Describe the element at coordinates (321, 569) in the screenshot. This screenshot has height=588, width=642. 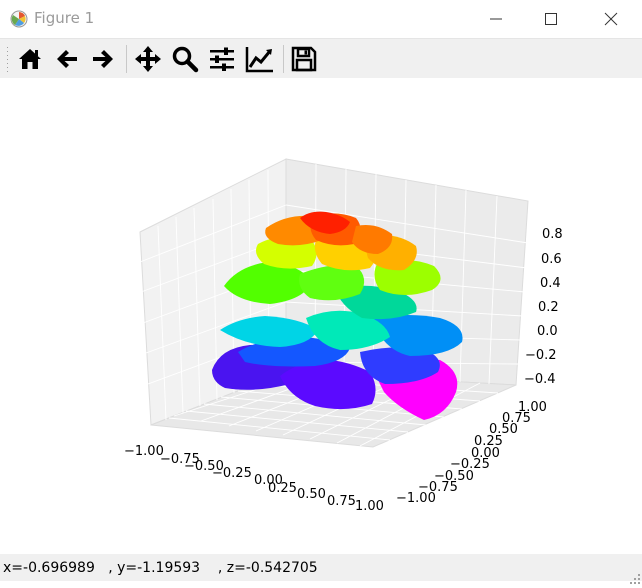
I see `status-bar: x=-0.696989 , y=-1.19593 , z=-0.542705` at that location.